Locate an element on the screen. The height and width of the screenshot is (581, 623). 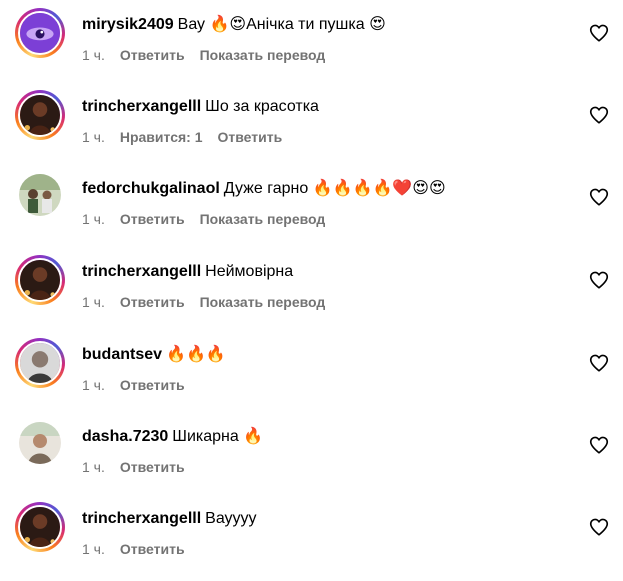
comment-meta: 1 ч. Нравится: 1 Ответить is located at coordinates (189, 137).